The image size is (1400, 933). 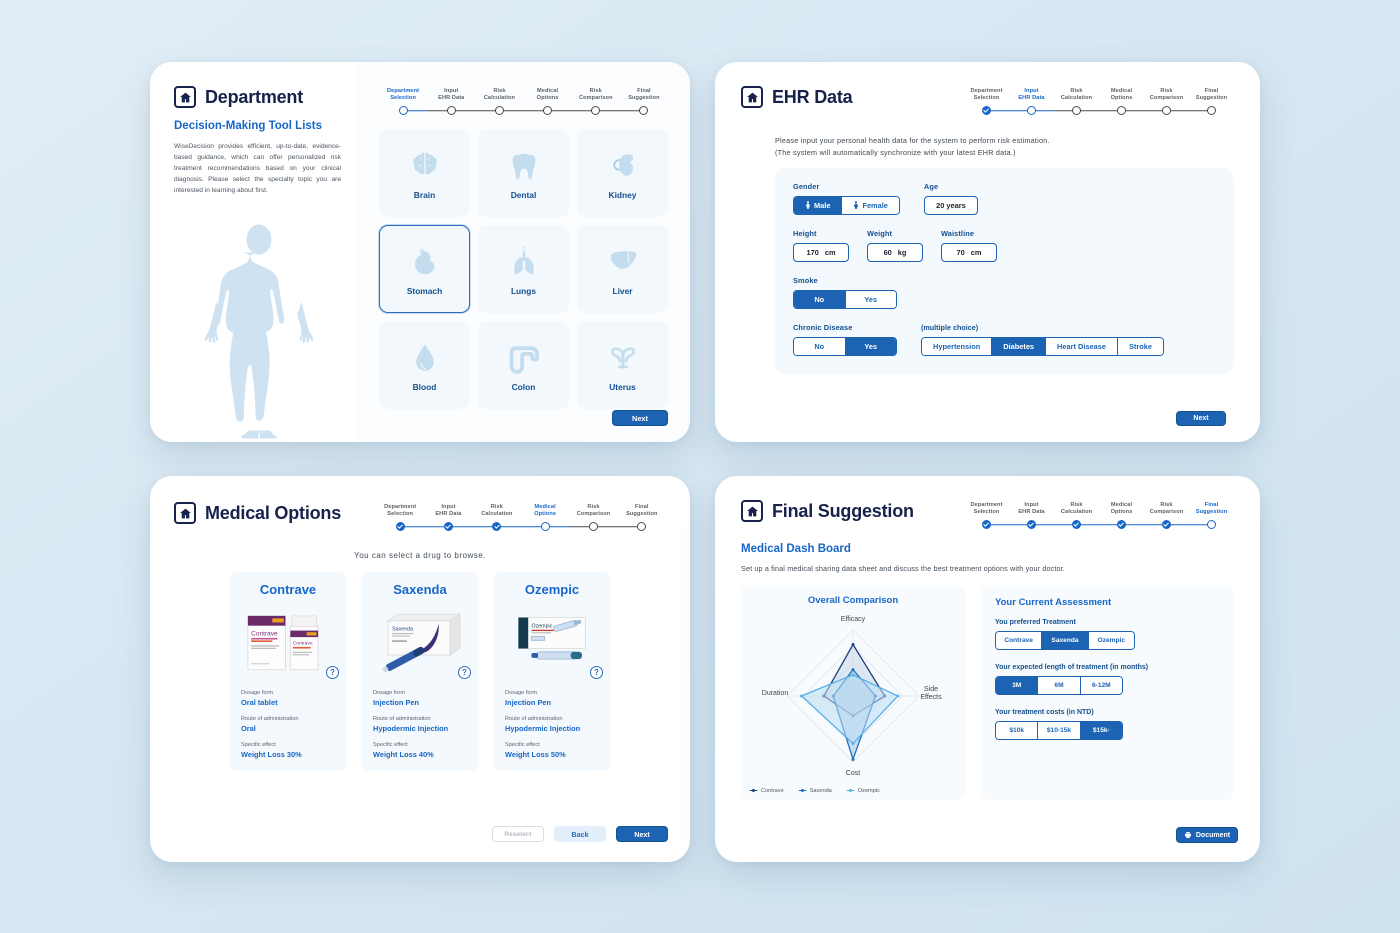 I want to click on cost-option-15k: $15k-, so click(x=1101, y=730).